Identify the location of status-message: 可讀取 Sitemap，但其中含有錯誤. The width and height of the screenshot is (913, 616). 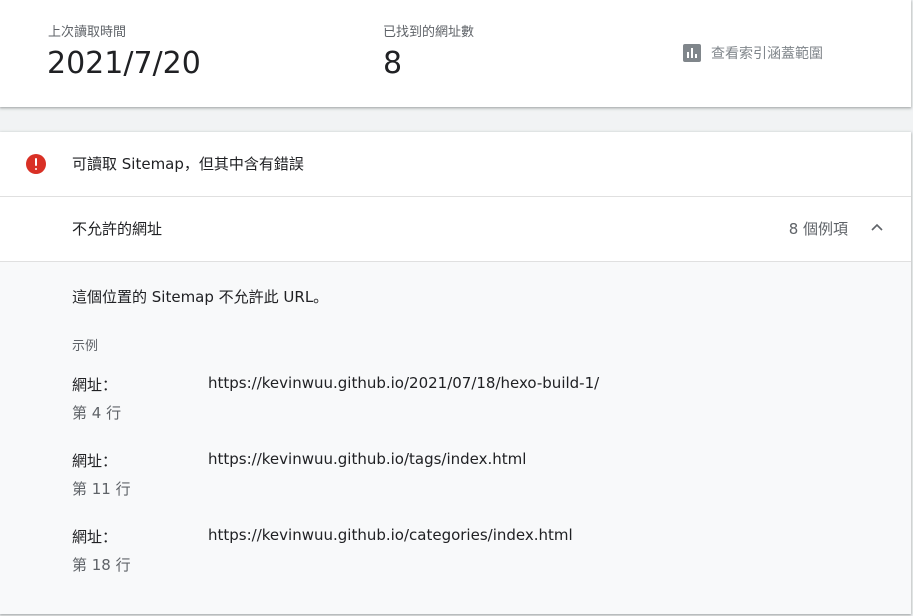
(188, 164).